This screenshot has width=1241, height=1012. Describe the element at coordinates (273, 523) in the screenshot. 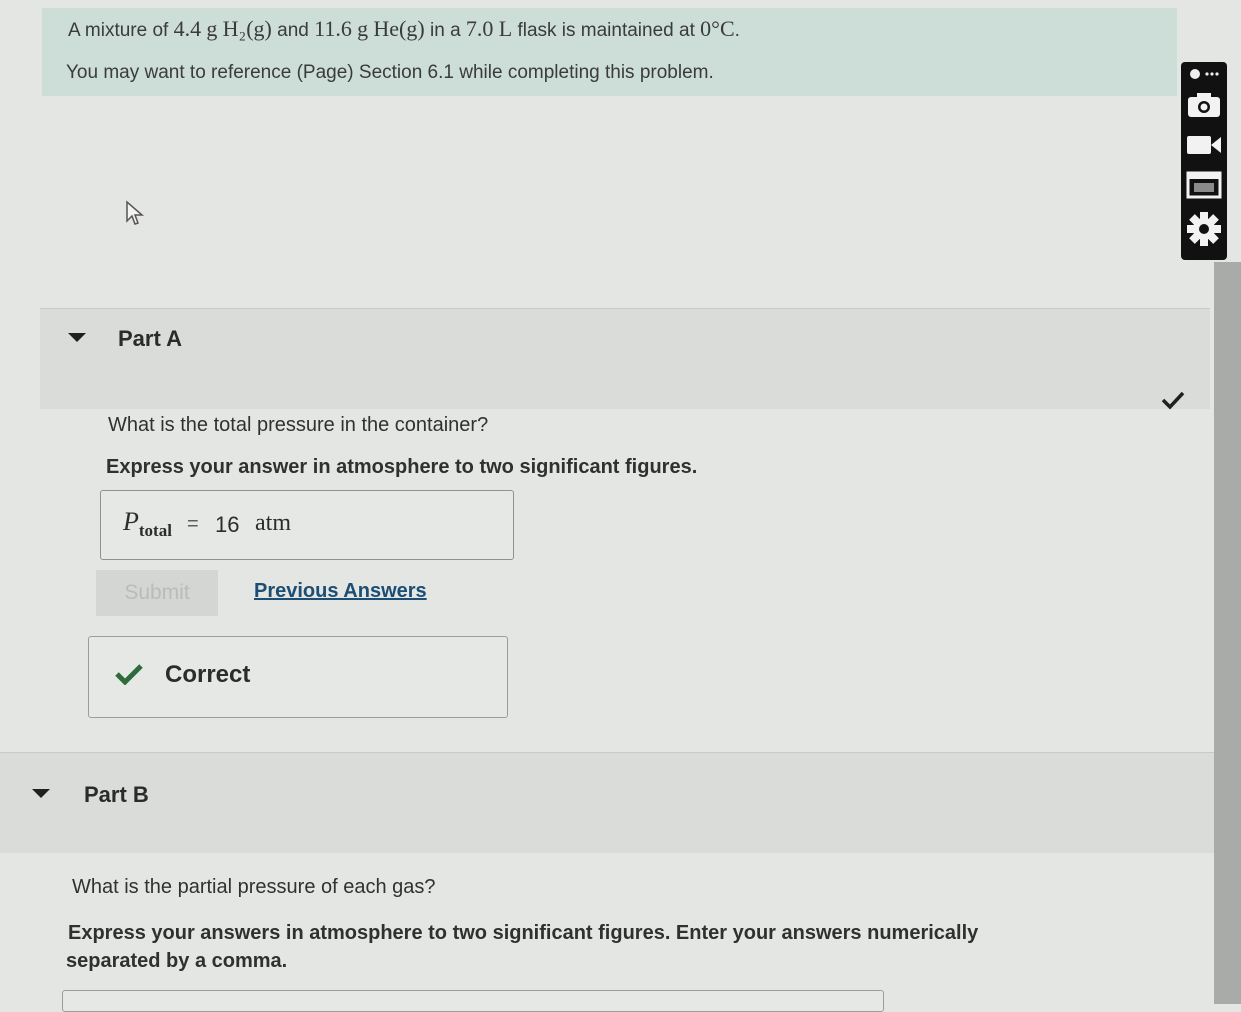

I see `answer-unit: atm` at that location.